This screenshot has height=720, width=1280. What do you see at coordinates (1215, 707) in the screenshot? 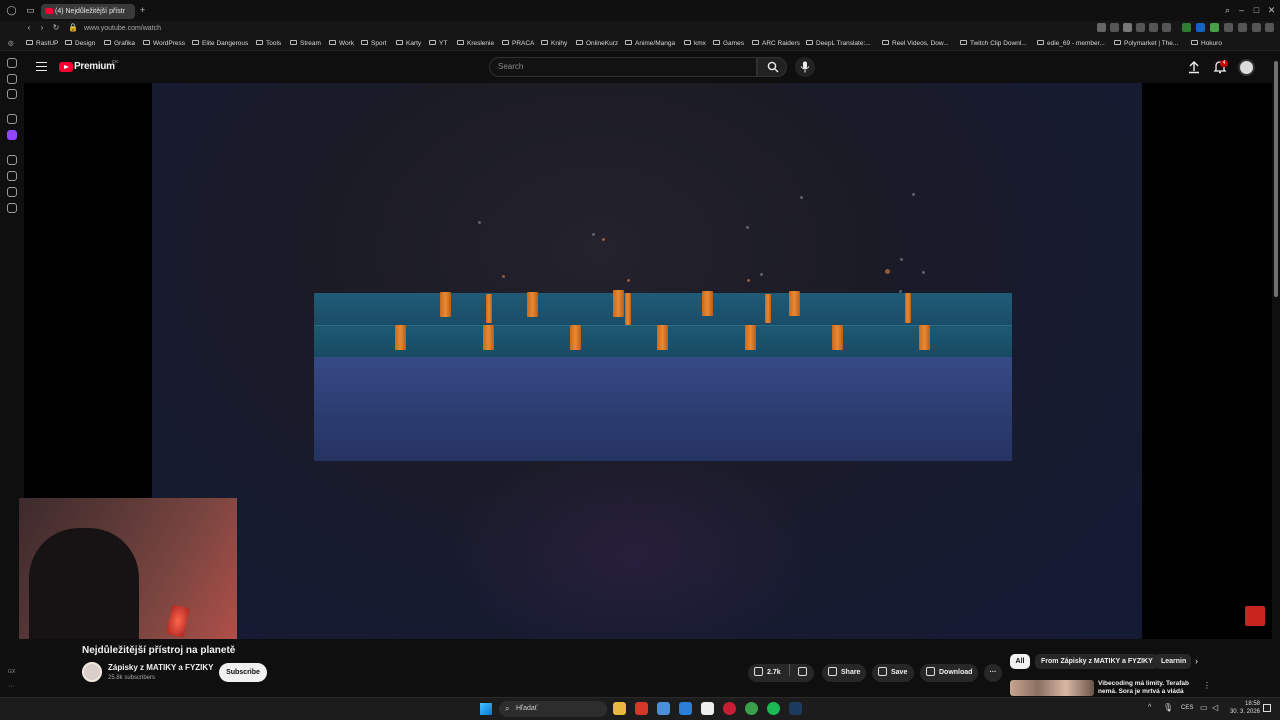
I see `volume-icon: ◁` at bounding box center [1215, 707].